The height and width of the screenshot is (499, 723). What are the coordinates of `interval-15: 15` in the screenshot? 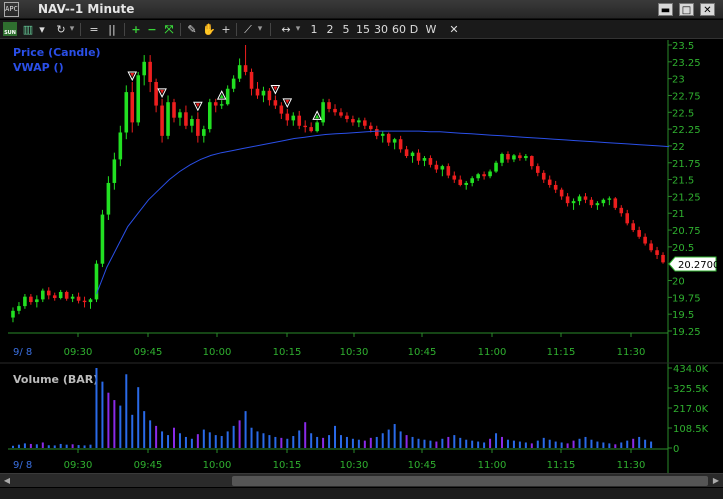 It's located at (363, 29).